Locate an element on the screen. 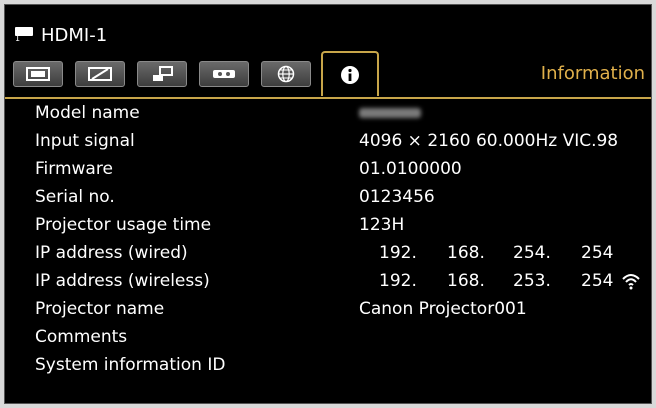  blurred-model-name is located at coordinates (390, 113).